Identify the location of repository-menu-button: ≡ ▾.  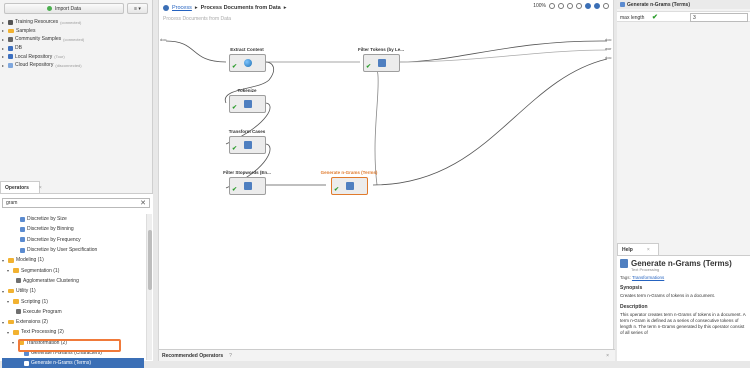
(137, 8).